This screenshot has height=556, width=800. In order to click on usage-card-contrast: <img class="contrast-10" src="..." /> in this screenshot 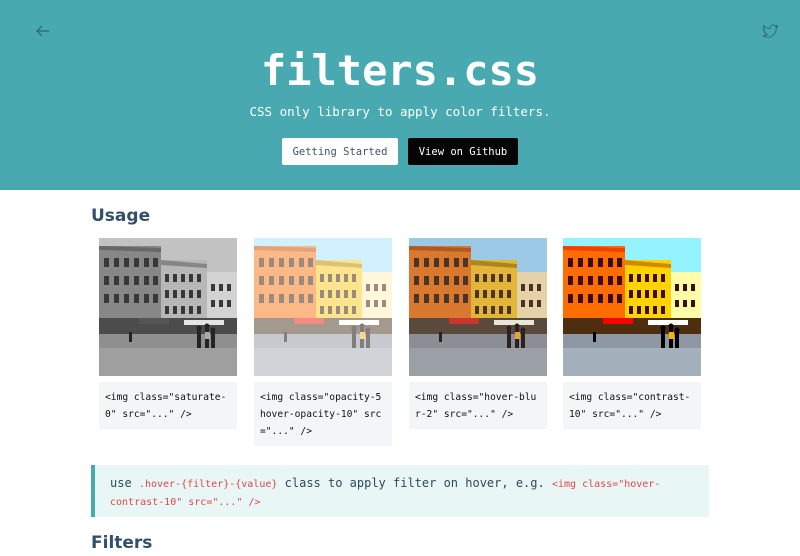, I will do `click(632, 333)`.